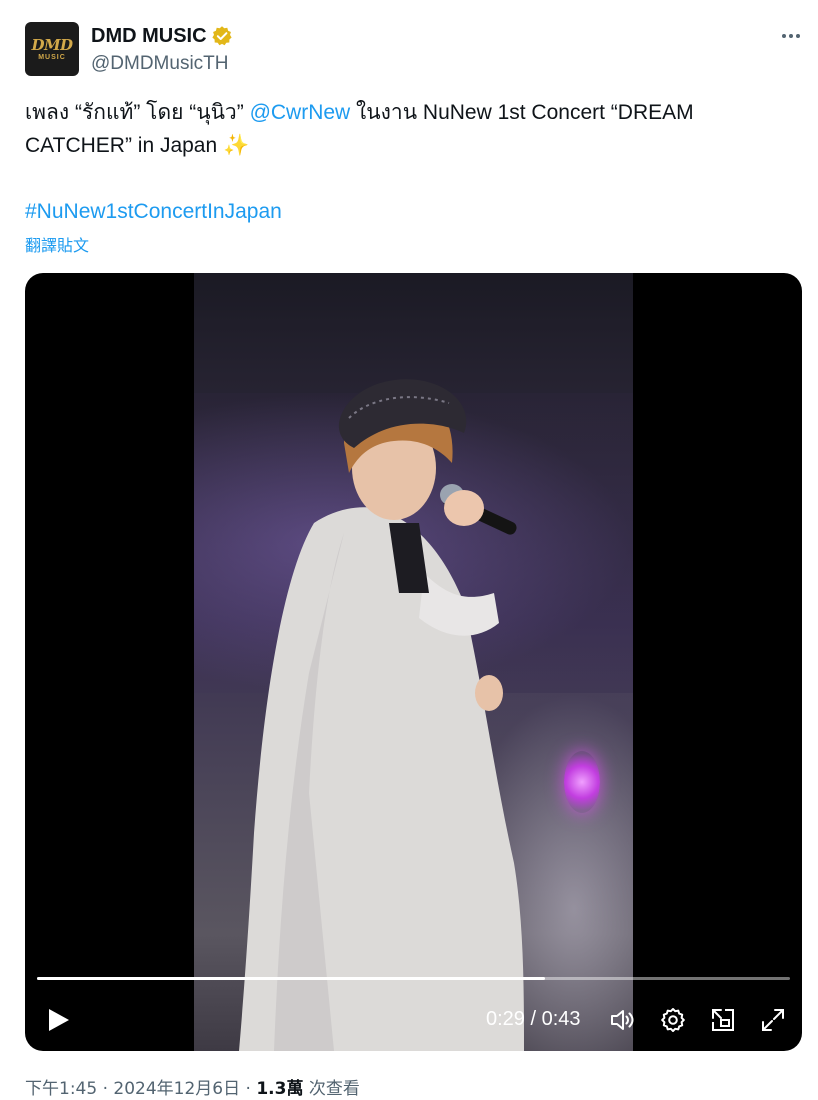 This screenshot has height=1100, width=818. What do you see at coordinates (773, 1020) in the screenshot?
I see `fullscreen-icon` at bounding box center [773, 1020].